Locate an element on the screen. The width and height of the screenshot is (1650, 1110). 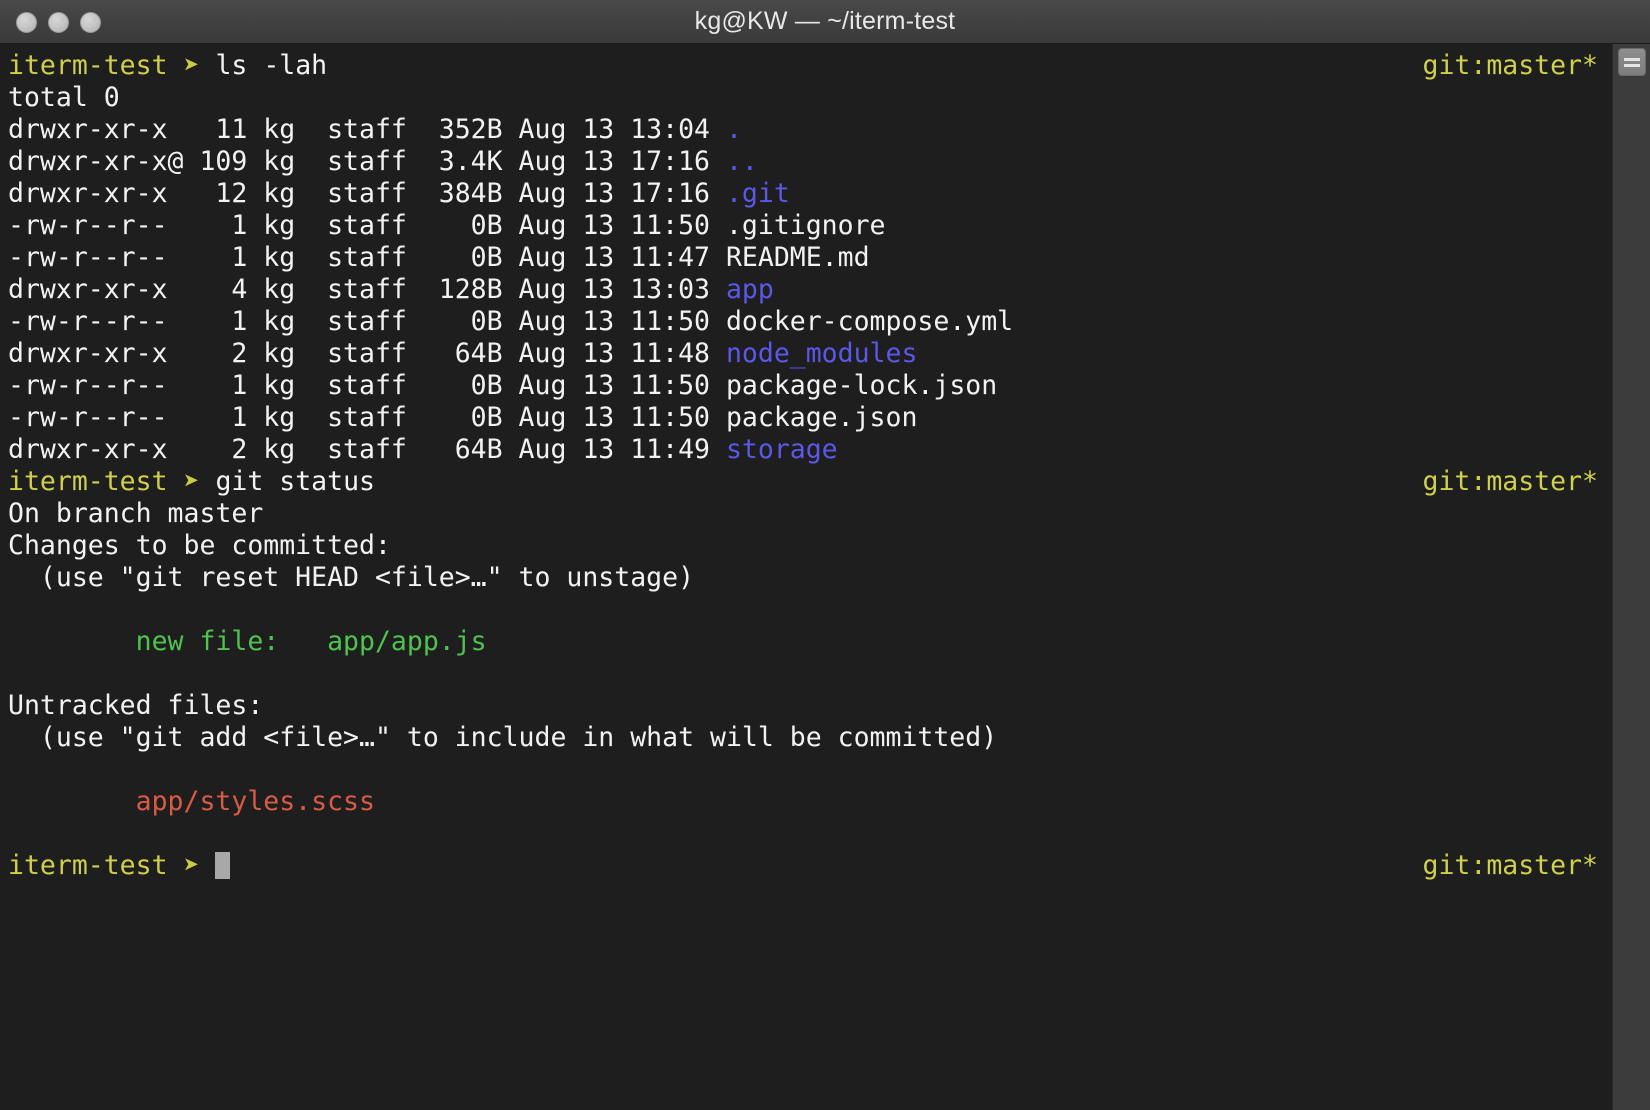
staged-file-text: new file: app/app.js is located at coordinates (247, 641).